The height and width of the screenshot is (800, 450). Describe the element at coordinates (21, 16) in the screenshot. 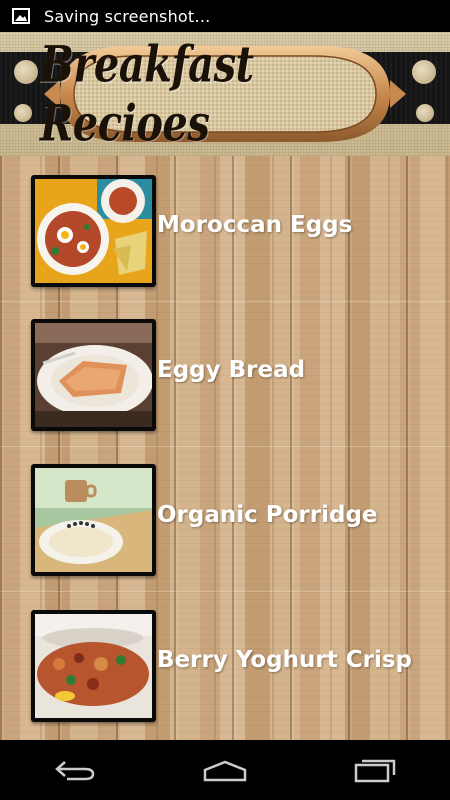

I see `image-icon` at that location.